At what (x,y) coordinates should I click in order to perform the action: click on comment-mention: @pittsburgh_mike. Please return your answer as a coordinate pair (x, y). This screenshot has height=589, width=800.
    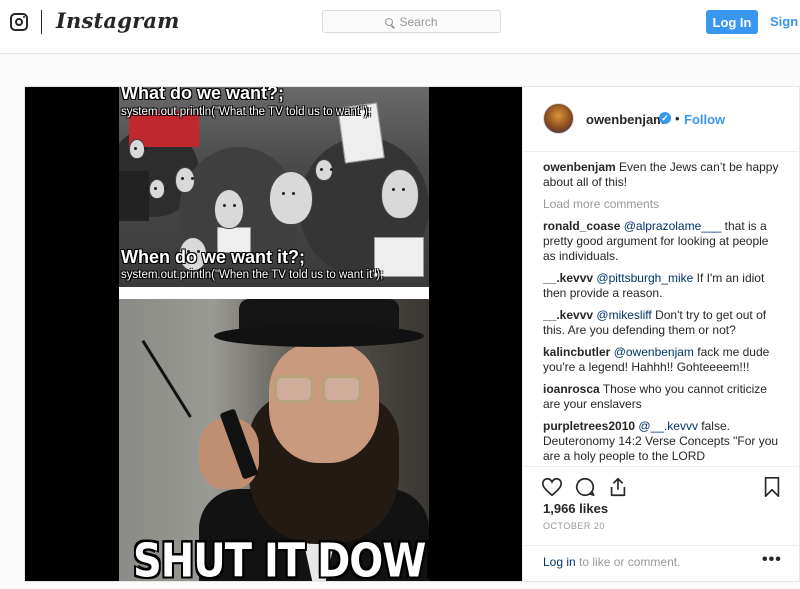
    Looking at the image, I should click on (644, 278).